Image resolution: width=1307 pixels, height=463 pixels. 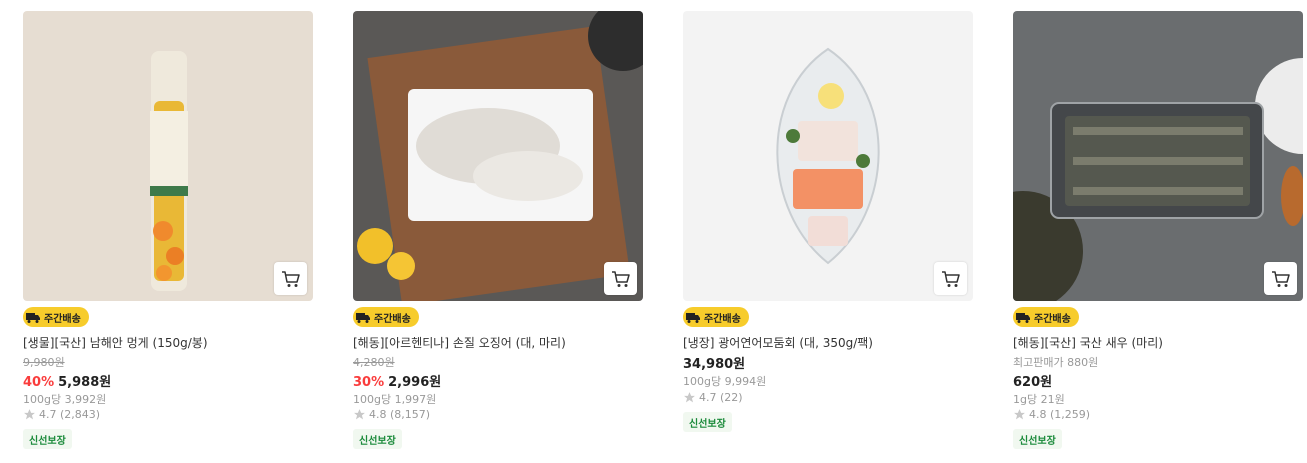 What do you see at coordinates (395, 399) in the screenshot?
I see `unit-price: 100g당 1,997원` at bounding box center [395, 399].